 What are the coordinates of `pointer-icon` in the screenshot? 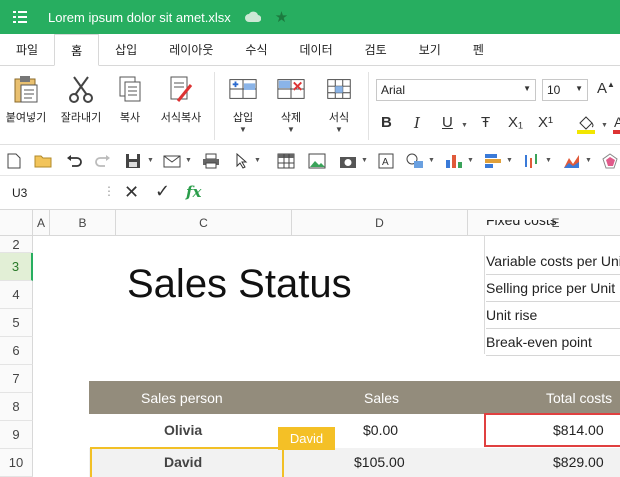 It's located at (242, 161).